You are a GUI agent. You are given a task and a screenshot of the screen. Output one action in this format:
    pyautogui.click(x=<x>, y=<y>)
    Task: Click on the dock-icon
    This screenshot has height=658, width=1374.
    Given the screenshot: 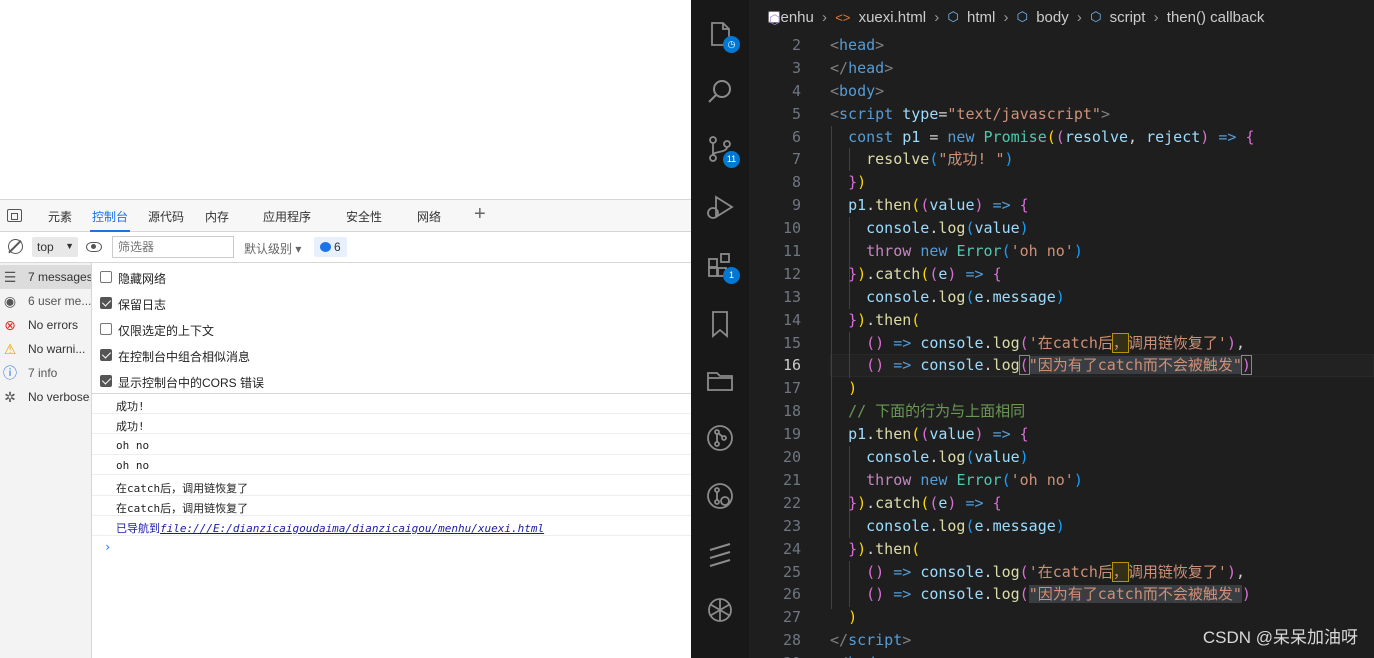 What is the action you would take?
    pyautogui.click(x=14, y=215)
    